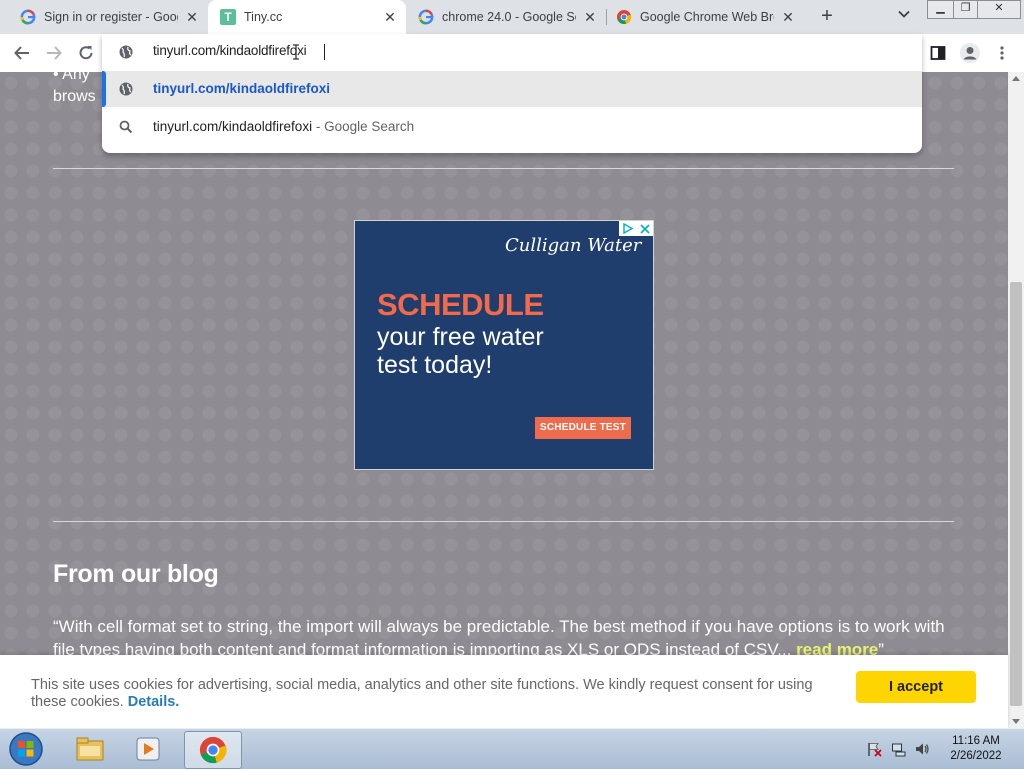 This screenshot has height=769, width=1024. What do you see at coordinates (263, 17) in the screenshot?
I see `tab-title: Tiny.cc` at bounding box center [263, 17].